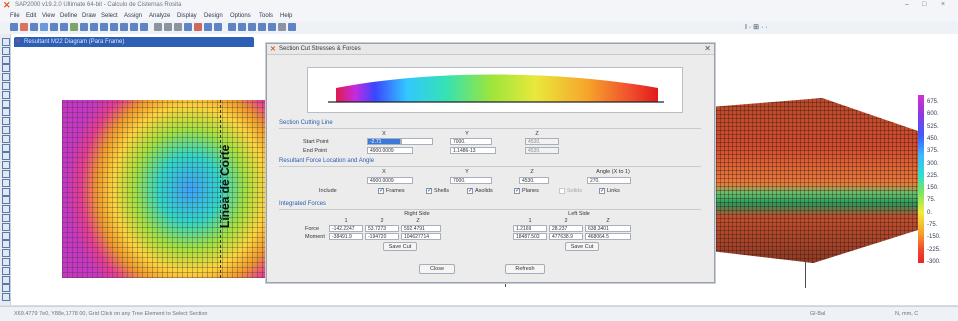 The width and height of the screenshot is (958, 321). Describe the element at coordinates (48, 16) in the screenshot. I see `menu-view: View` at that location.